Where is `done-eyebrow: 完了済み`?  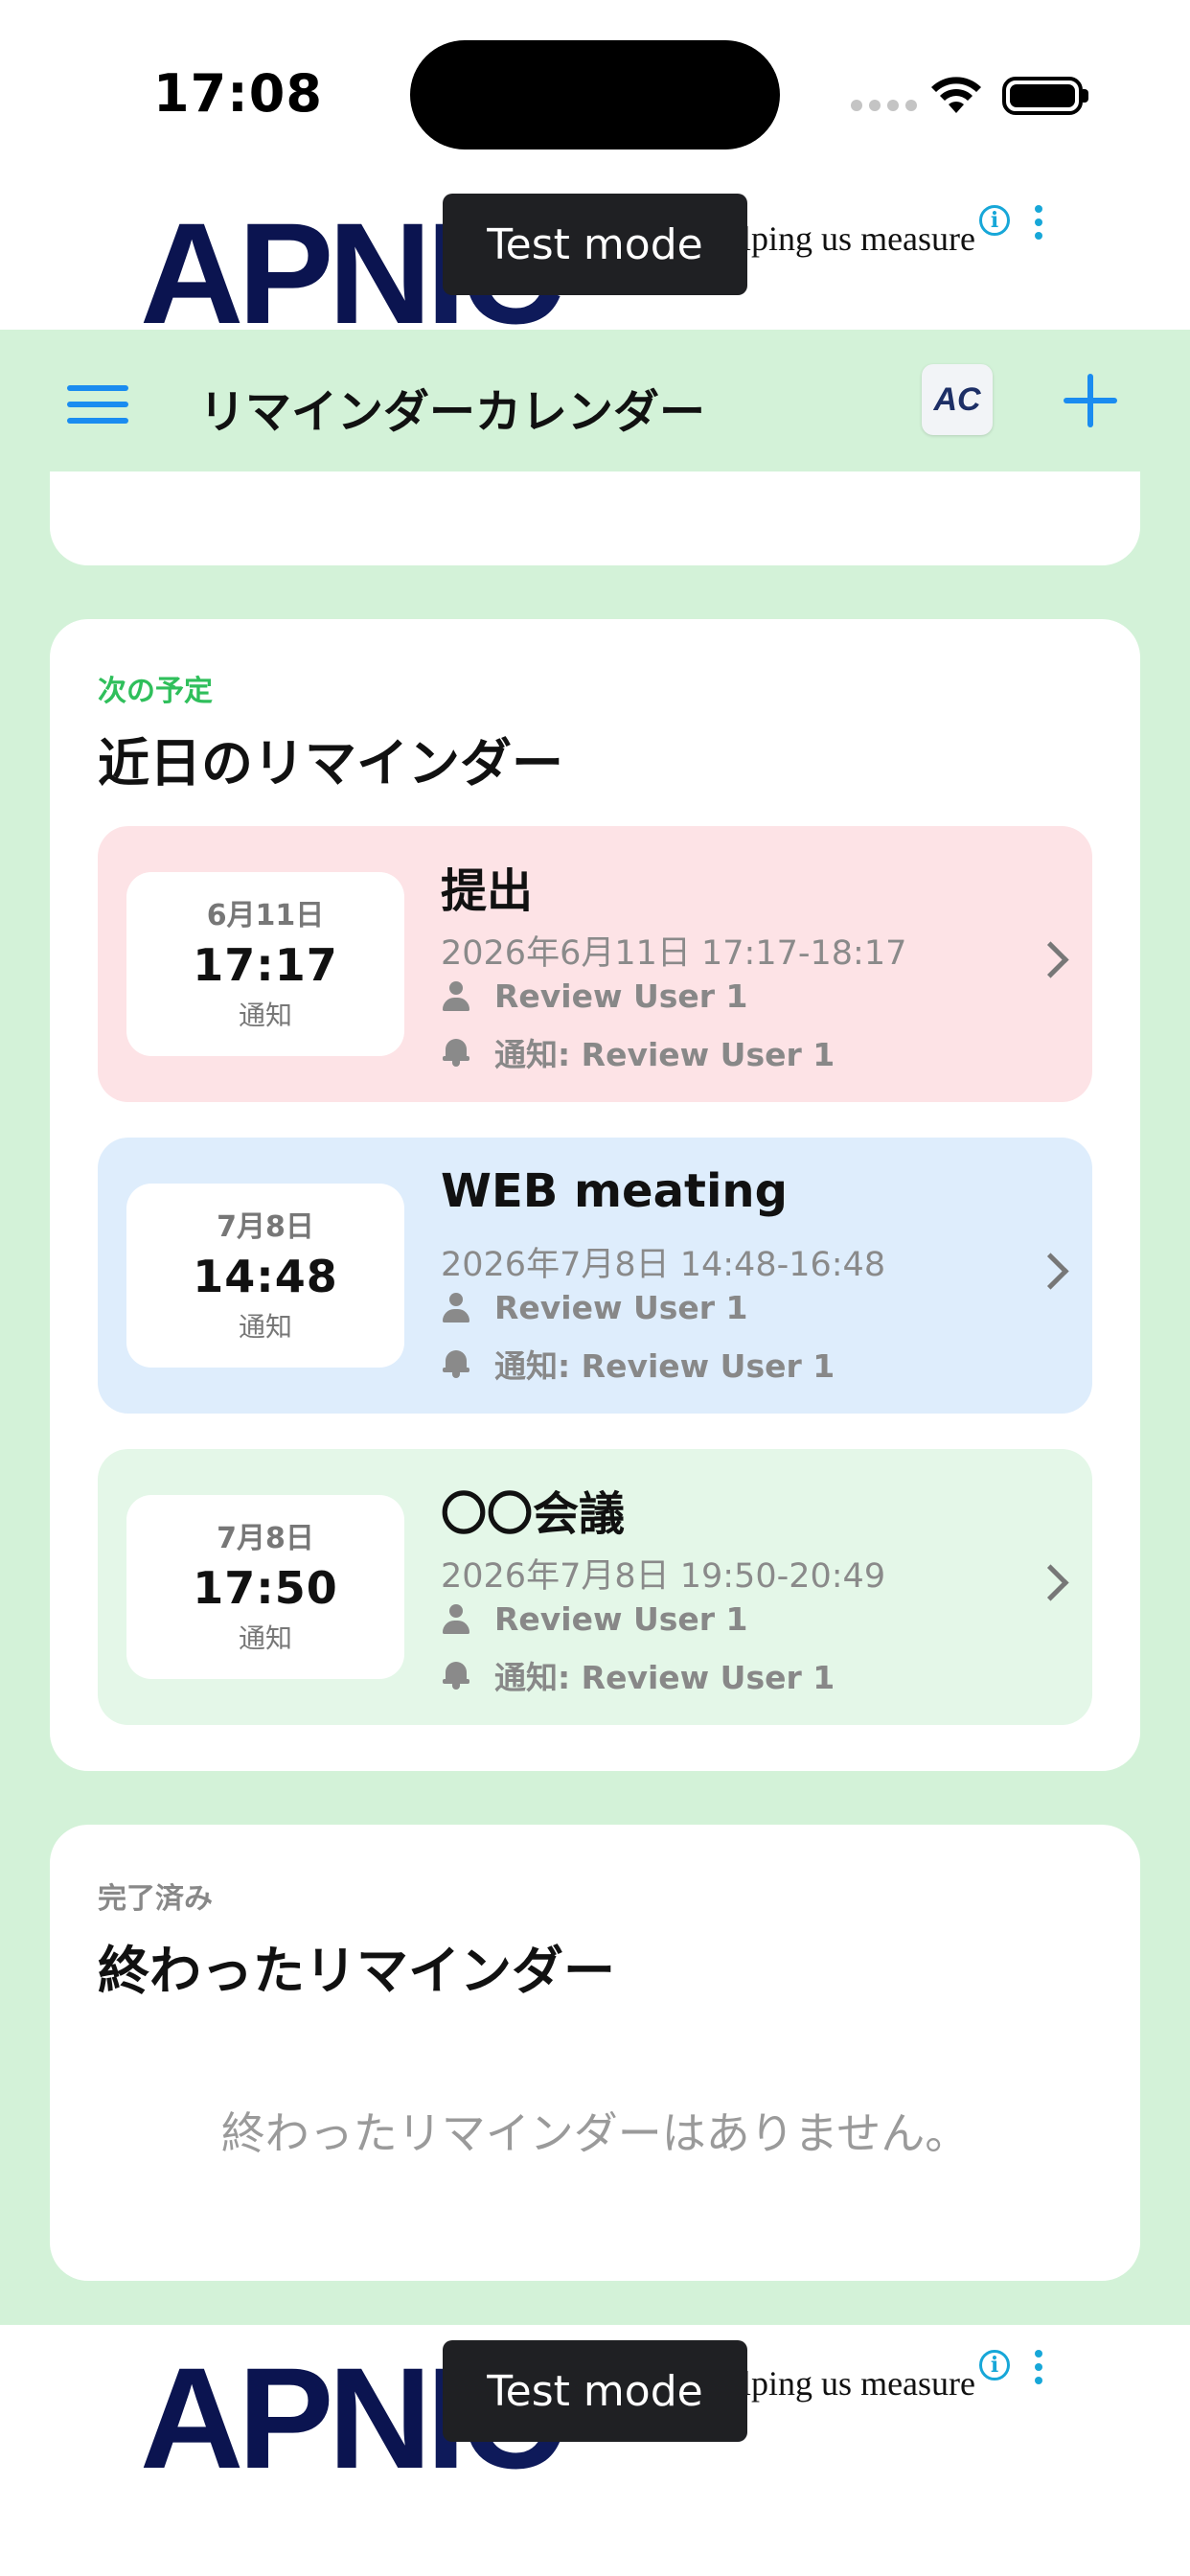
done-eyebrow: 完了済み is located at coordinates (155, 1899).